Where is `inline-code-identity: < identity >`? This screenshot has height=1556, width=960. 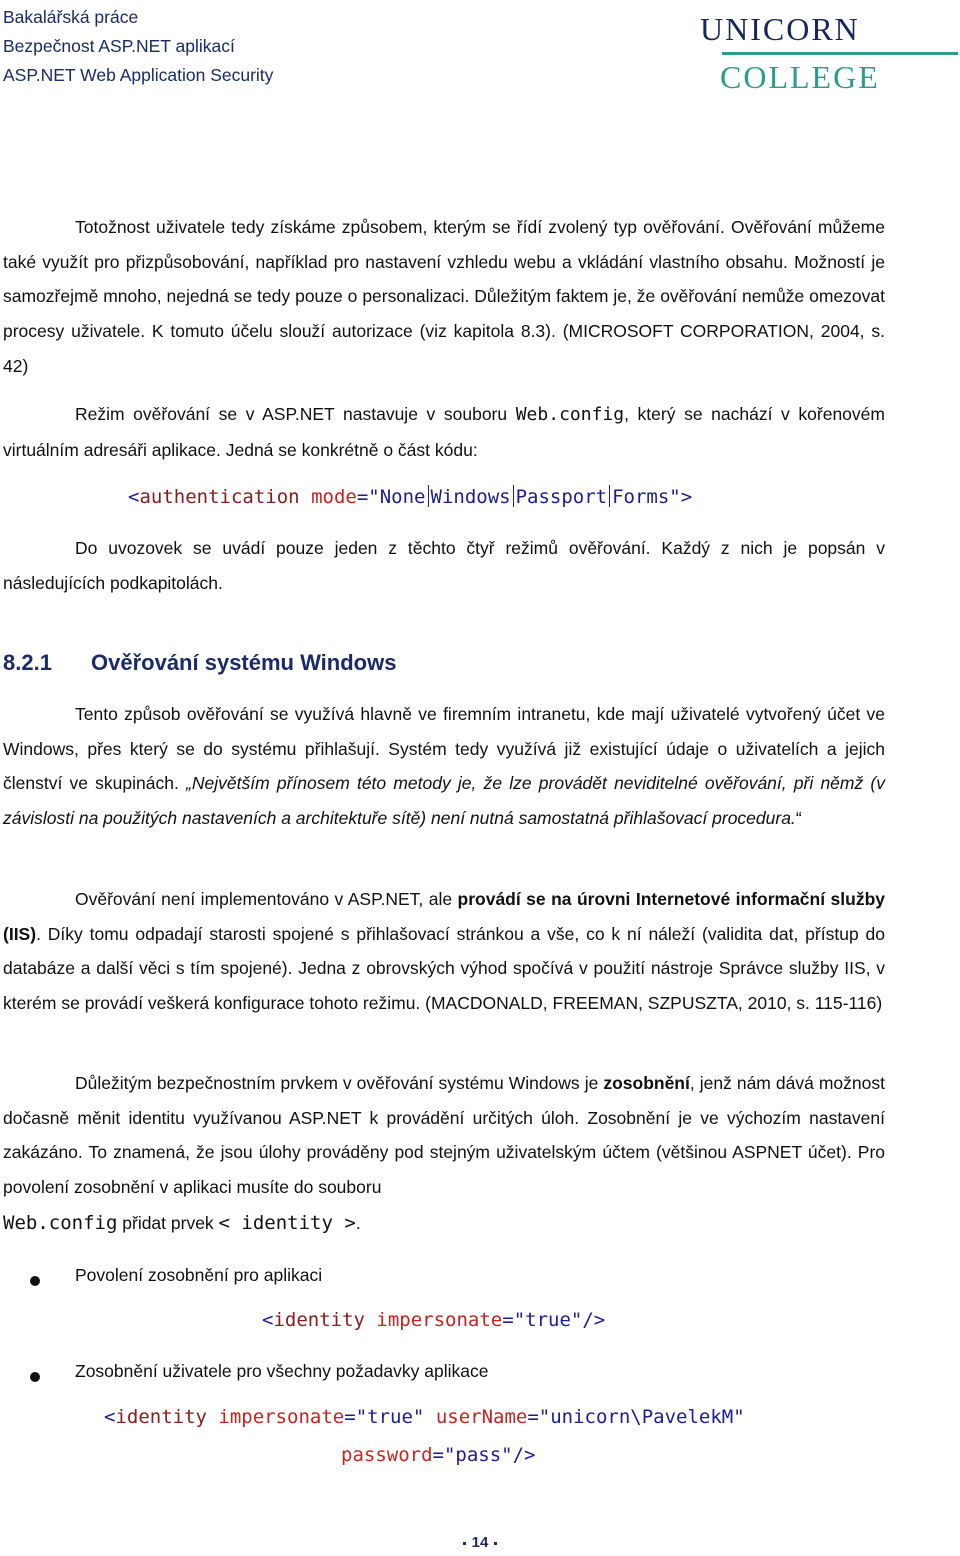
inline-code-identity: < identity > is located at coordinates (287, 1223).